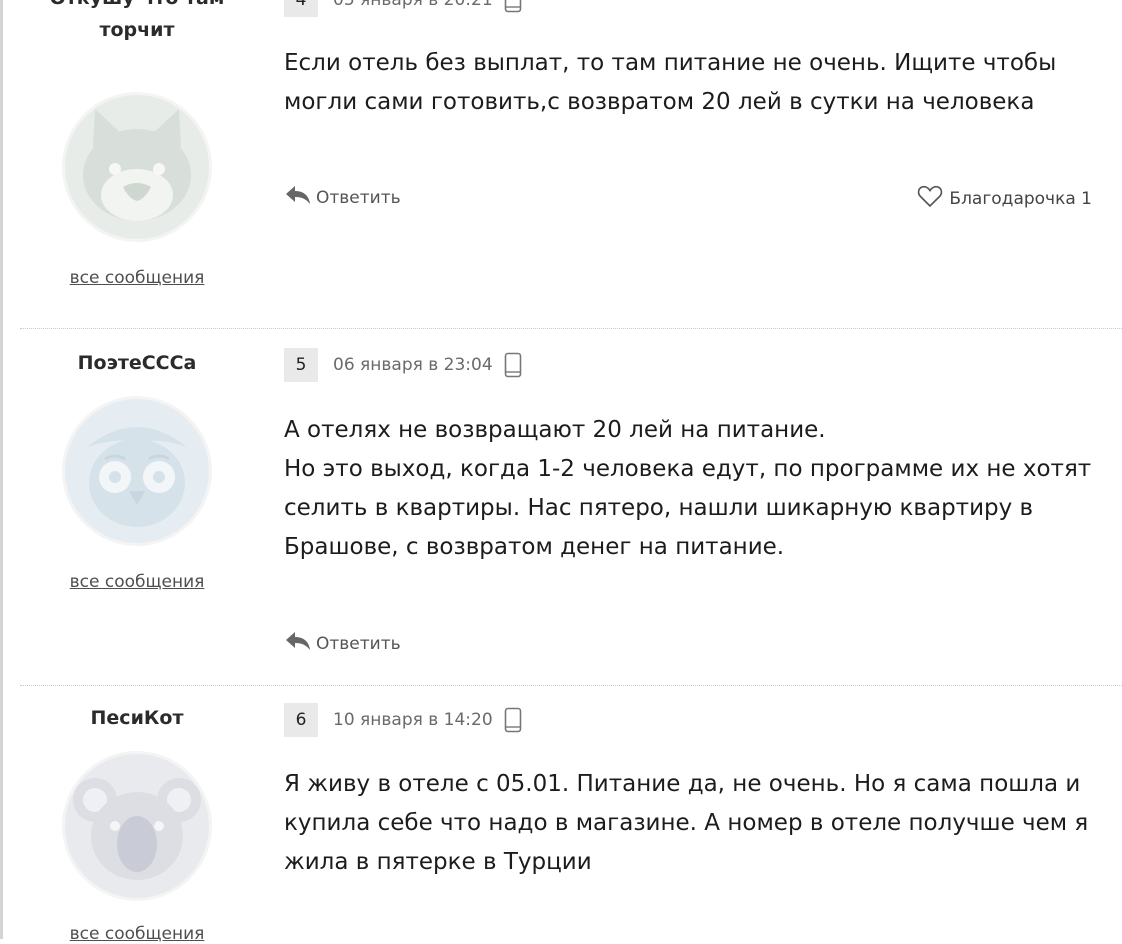  What do you see at coordinates (137, 471) in the screenshot?
I see `owl-avatar-icon` at bounding box center [137, 471].